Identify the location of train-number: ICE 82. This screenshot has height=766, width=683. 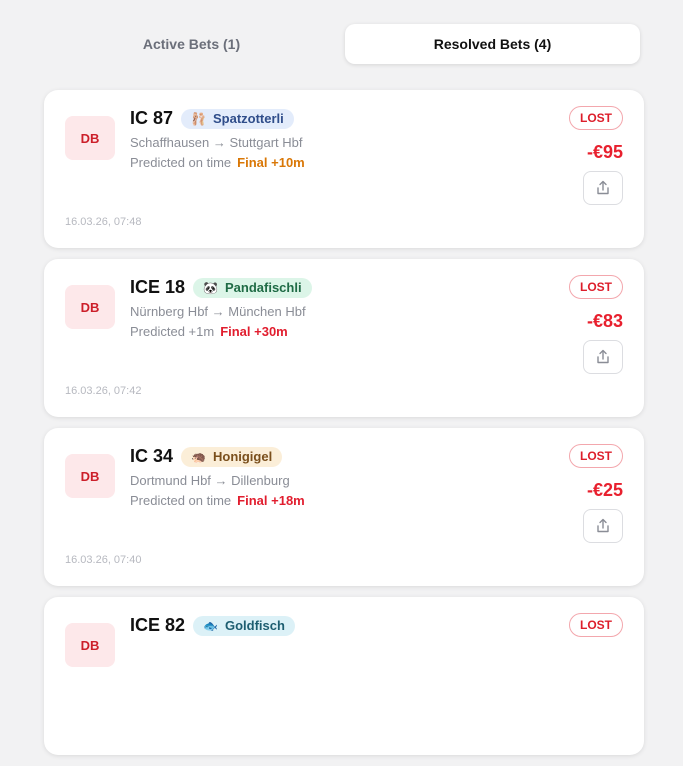
(158, 625).